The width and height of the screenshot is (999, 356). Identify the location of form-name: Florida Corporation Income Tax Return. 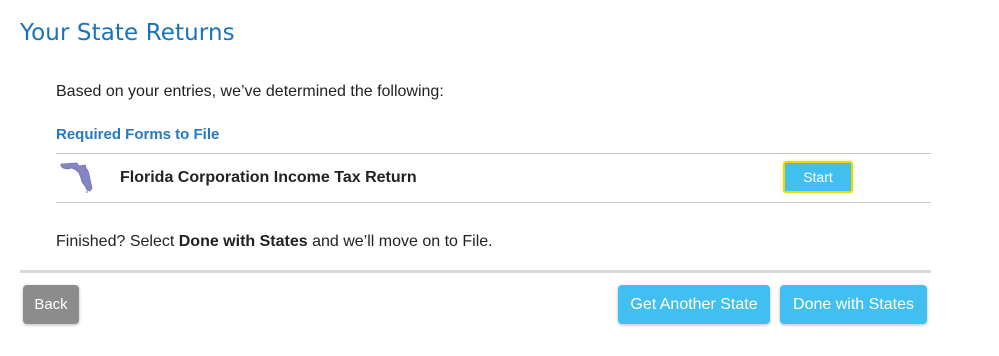
(268, 177).